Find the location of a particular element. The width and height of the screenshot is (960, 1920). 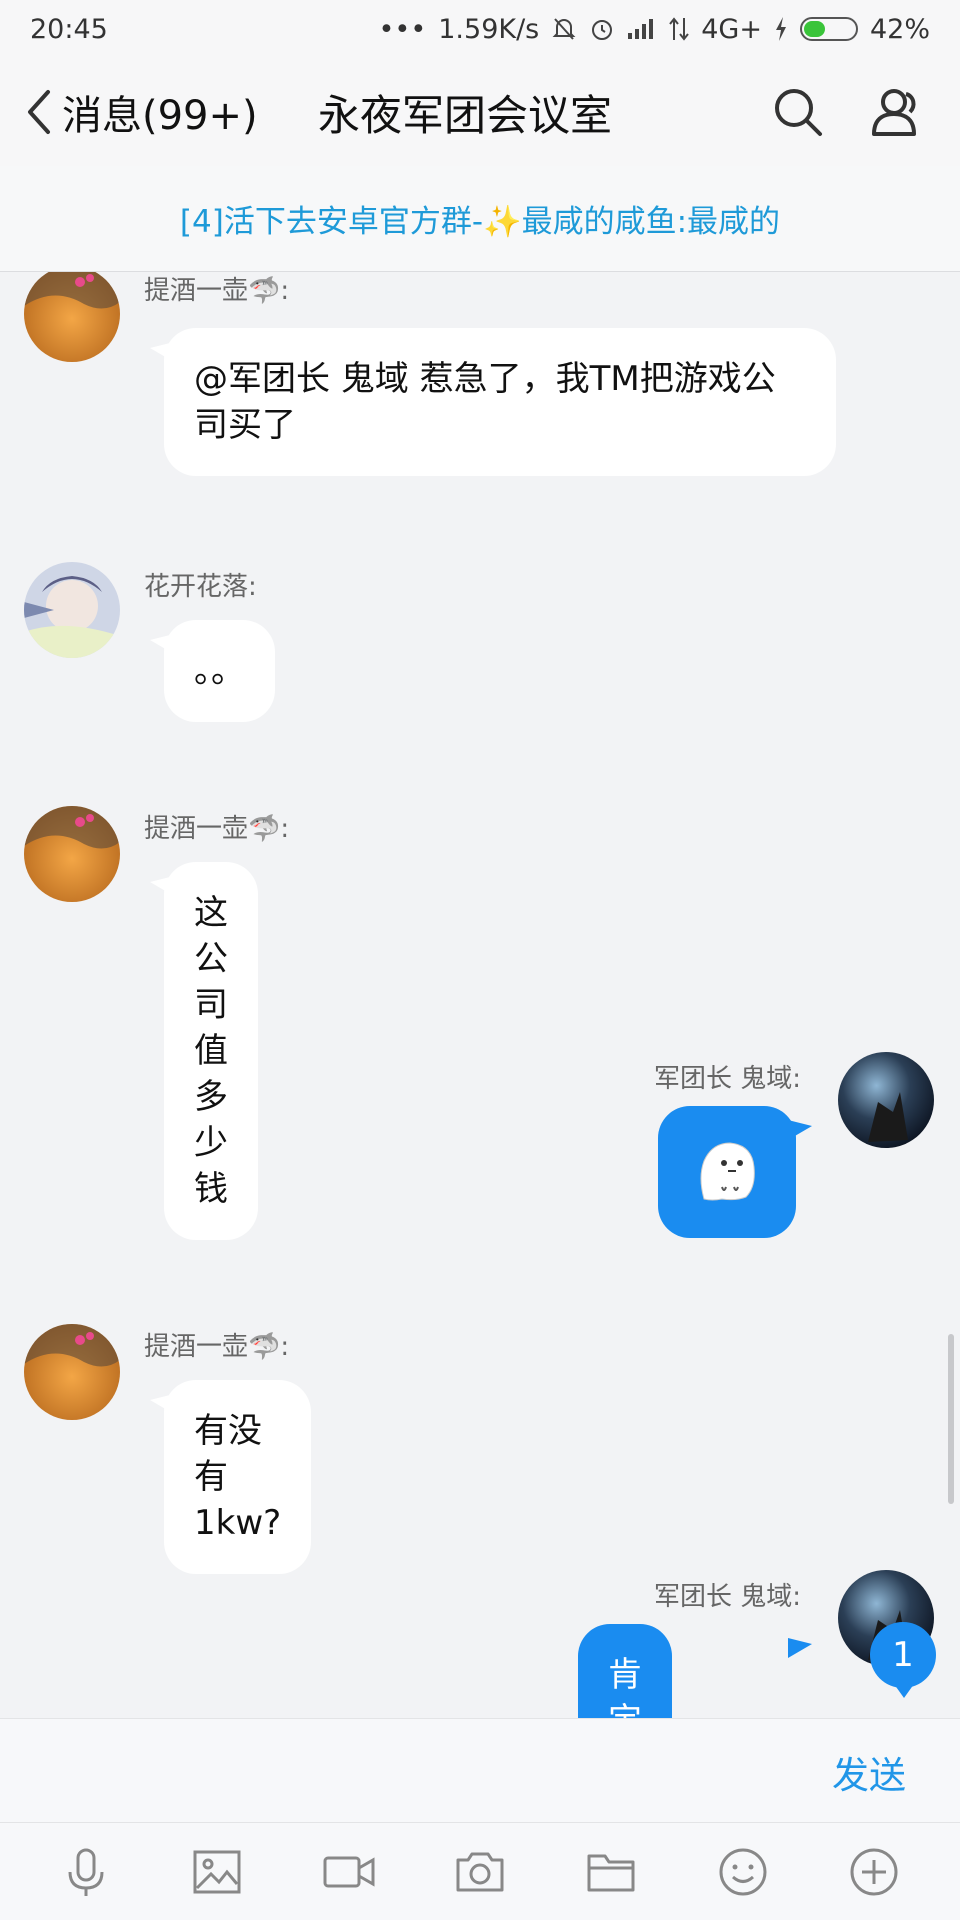

message-text: 。。 is located at coordinates (219, 671).